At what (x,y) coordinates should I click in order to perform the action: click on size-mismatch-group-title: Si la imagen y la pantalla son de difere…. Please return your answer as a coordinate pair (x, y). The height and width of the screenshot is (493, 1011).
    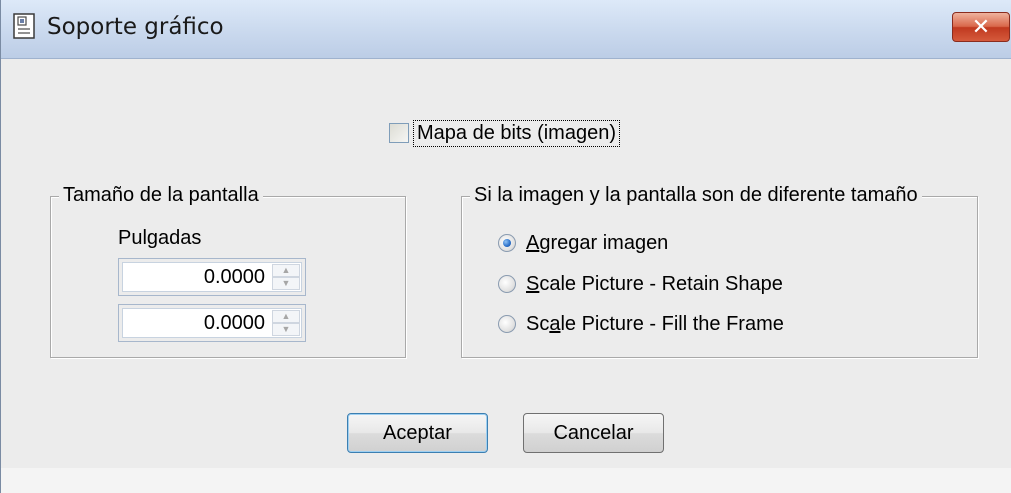
    Looking at the image, I should click on (696, 195).